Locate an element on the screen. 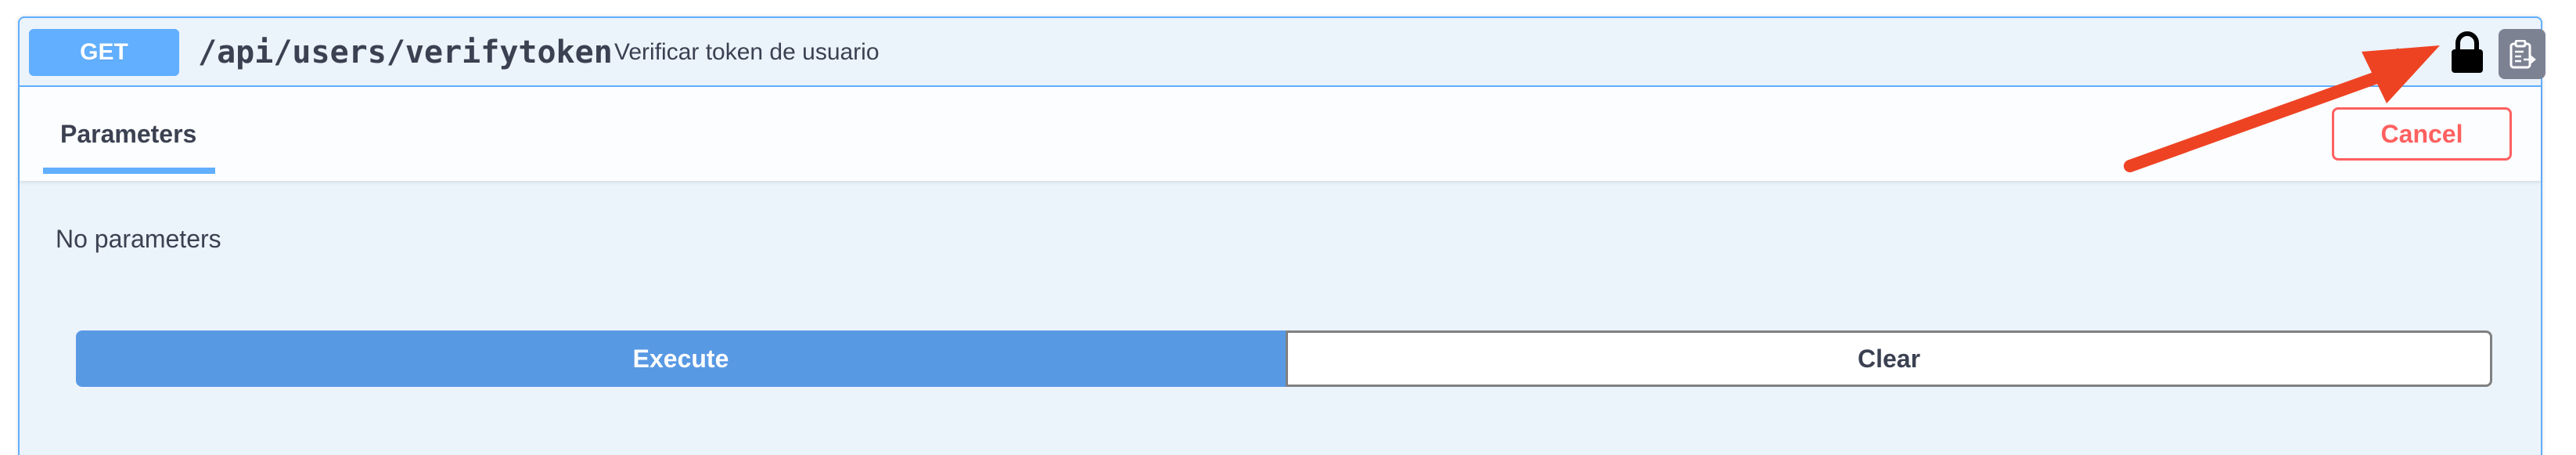 The image size is (2576, 455). tab-parameters-label: Parameters is located at coordinates (128, 134).